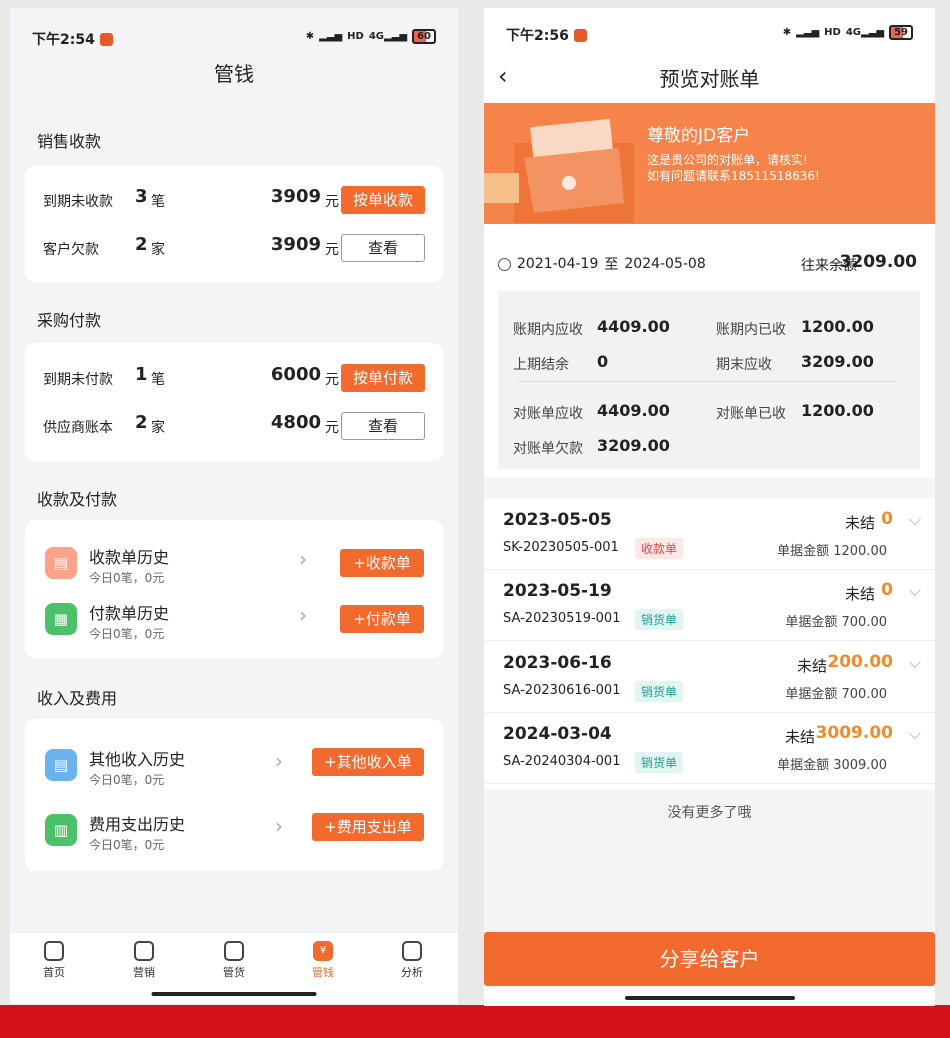 The width and height of the screenshot is (950, 1038). I want to click on banner-line-1: 这是贵公司的对账单，请核实!, so click(727, 160).